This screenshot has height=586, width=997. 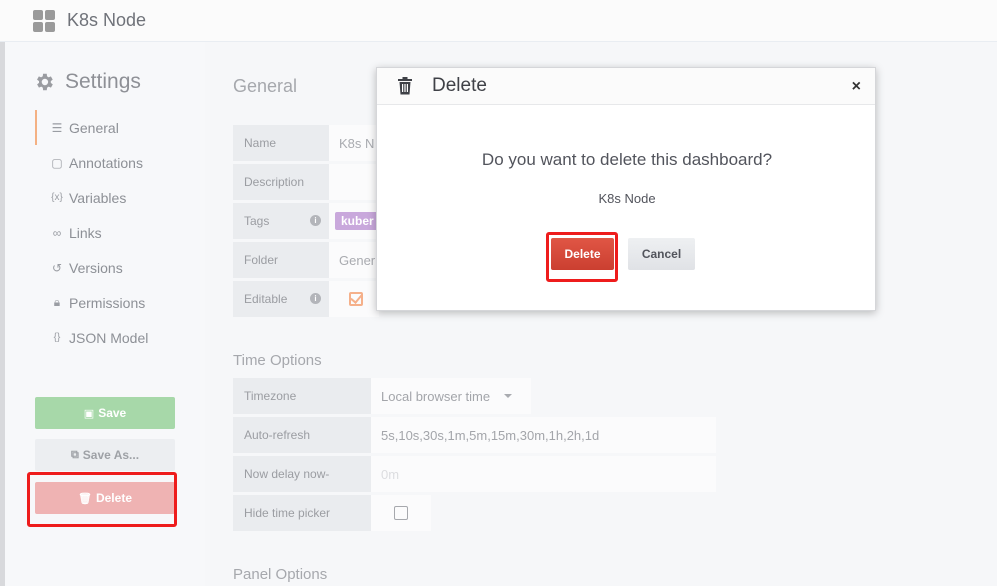 What do you see at coordinates (281, 221) in the screenshot?
I see `tags-label: Tags i` at bounding box center [281, 221].